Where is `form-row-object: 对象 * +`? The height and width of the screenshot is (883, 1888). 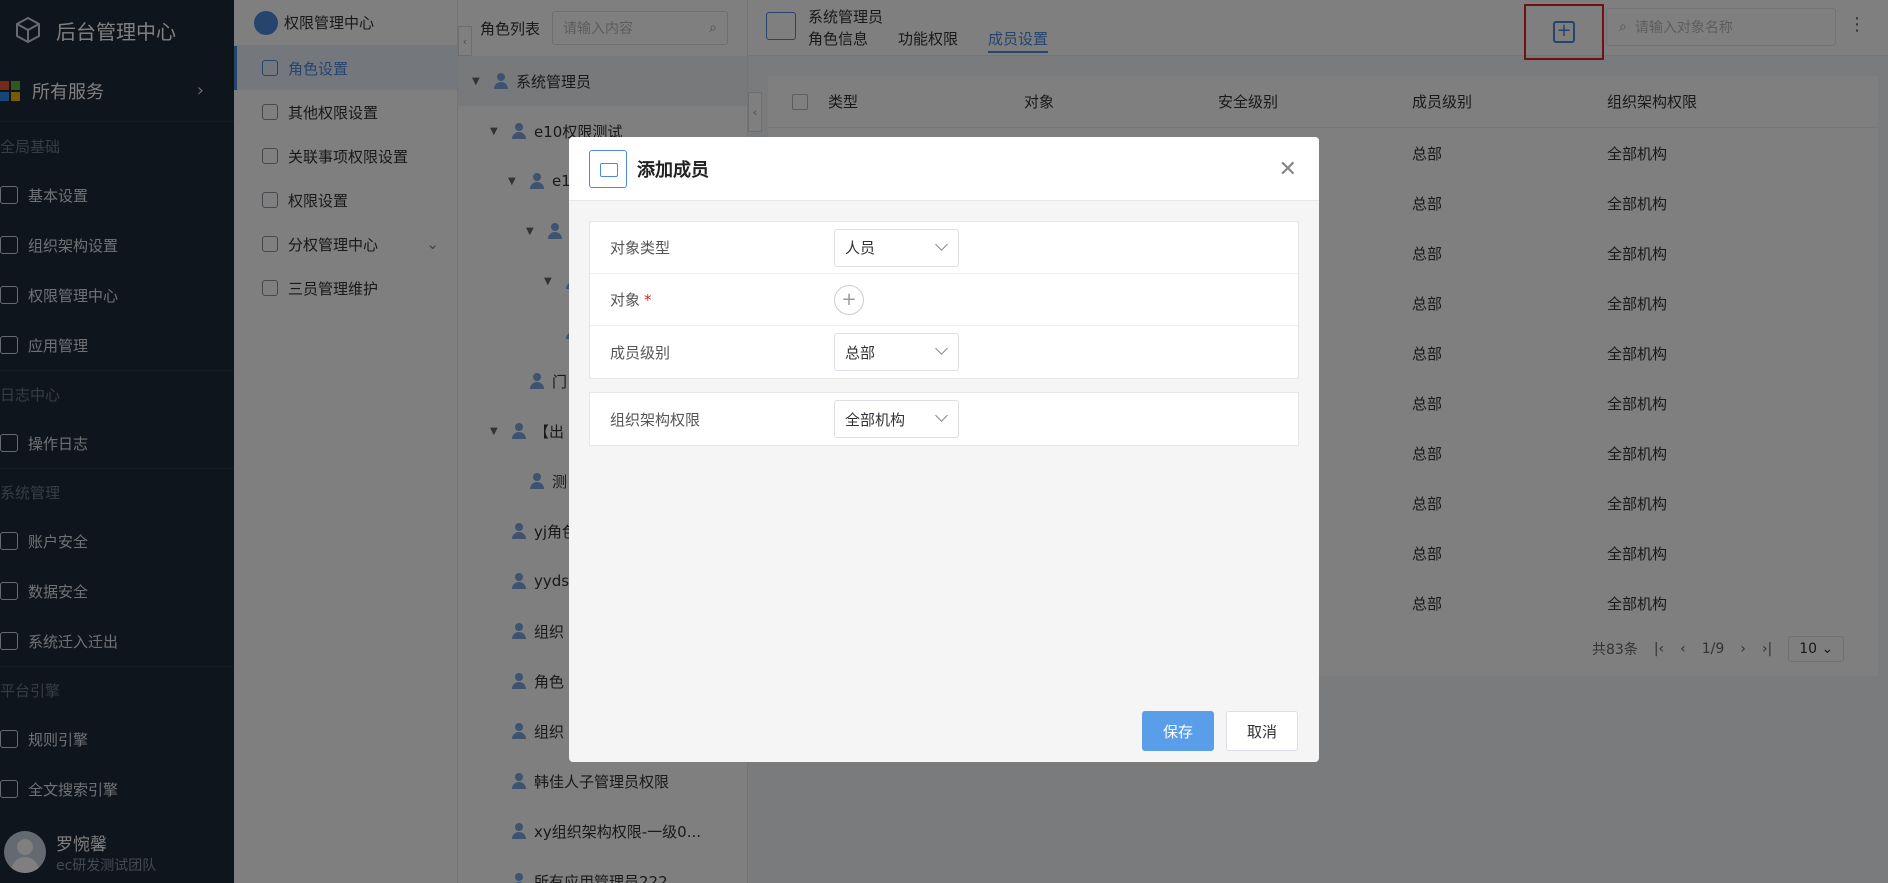 form-row-object: 对象 * + is located at coordinates (944, 300).